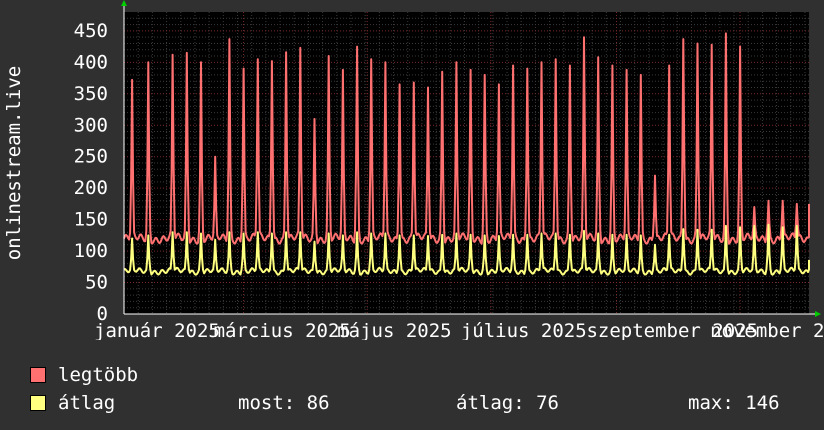  Describe the element at coordinates (124, 3) in the screenshot. I see `y-axis-arrow` at that location.